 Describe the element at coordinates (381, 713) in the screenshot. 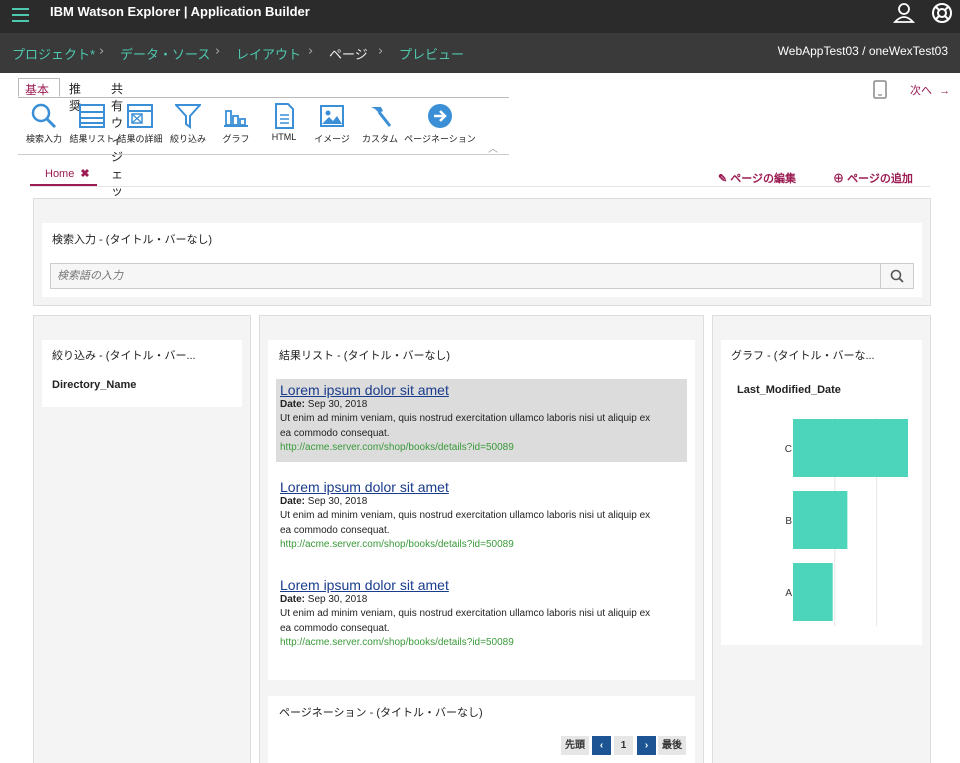

I see `pagination-widget-title: ページネーション - (タイトル・バーなし)` at that location.